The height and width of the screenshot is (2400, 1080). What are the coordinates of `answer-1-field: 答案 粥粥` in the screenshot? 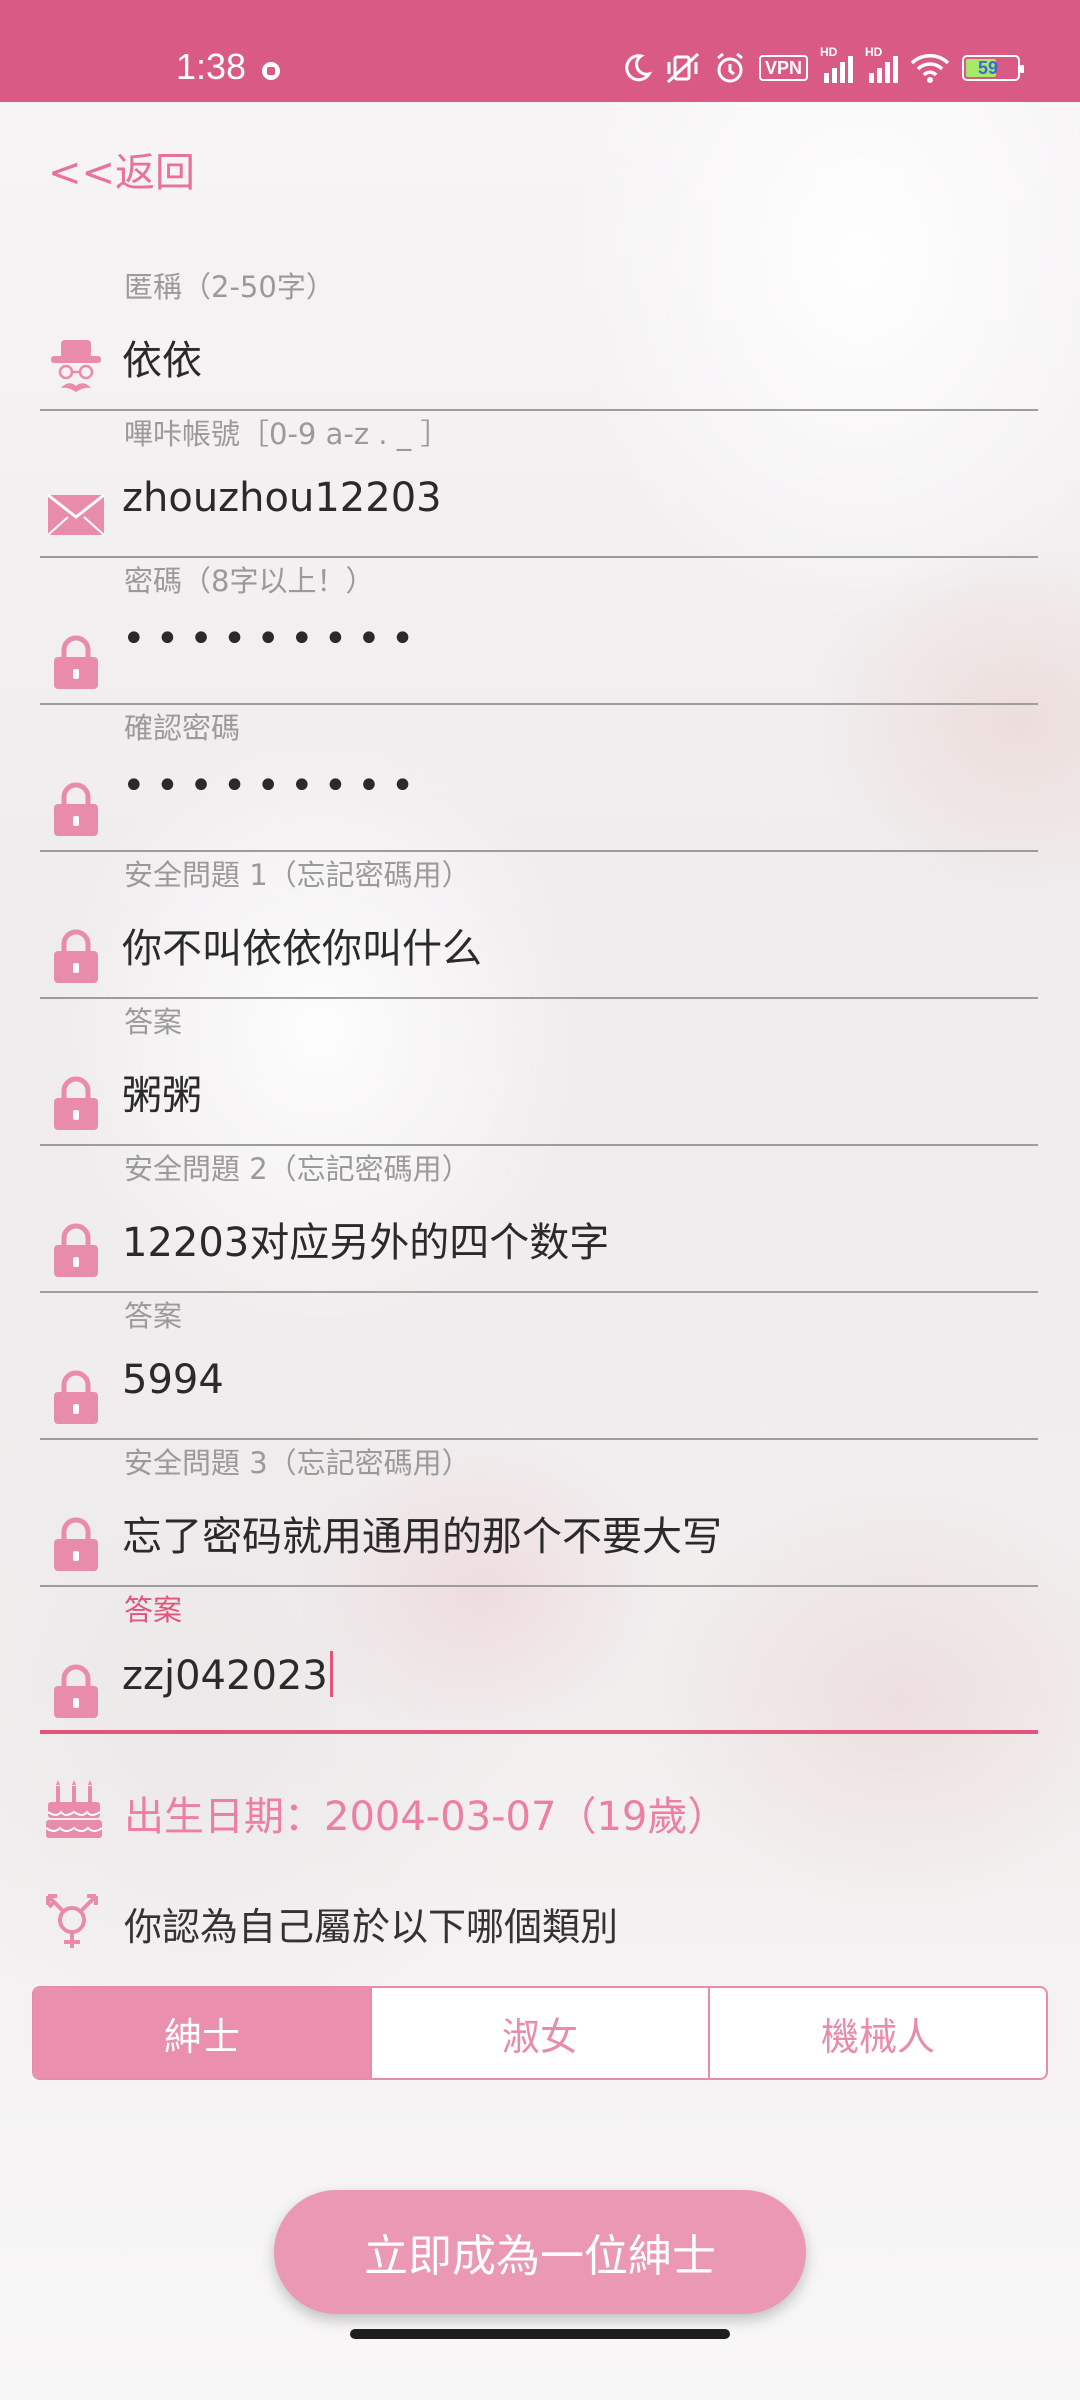 It's located at (539, 1072).